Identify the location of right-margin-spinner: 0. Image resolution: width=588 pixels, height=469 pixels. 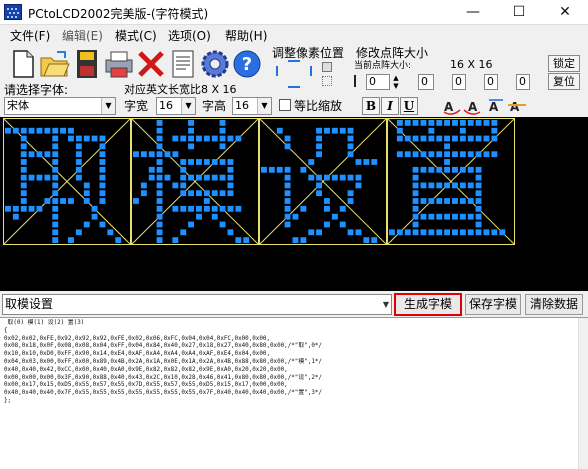
(426, 82).